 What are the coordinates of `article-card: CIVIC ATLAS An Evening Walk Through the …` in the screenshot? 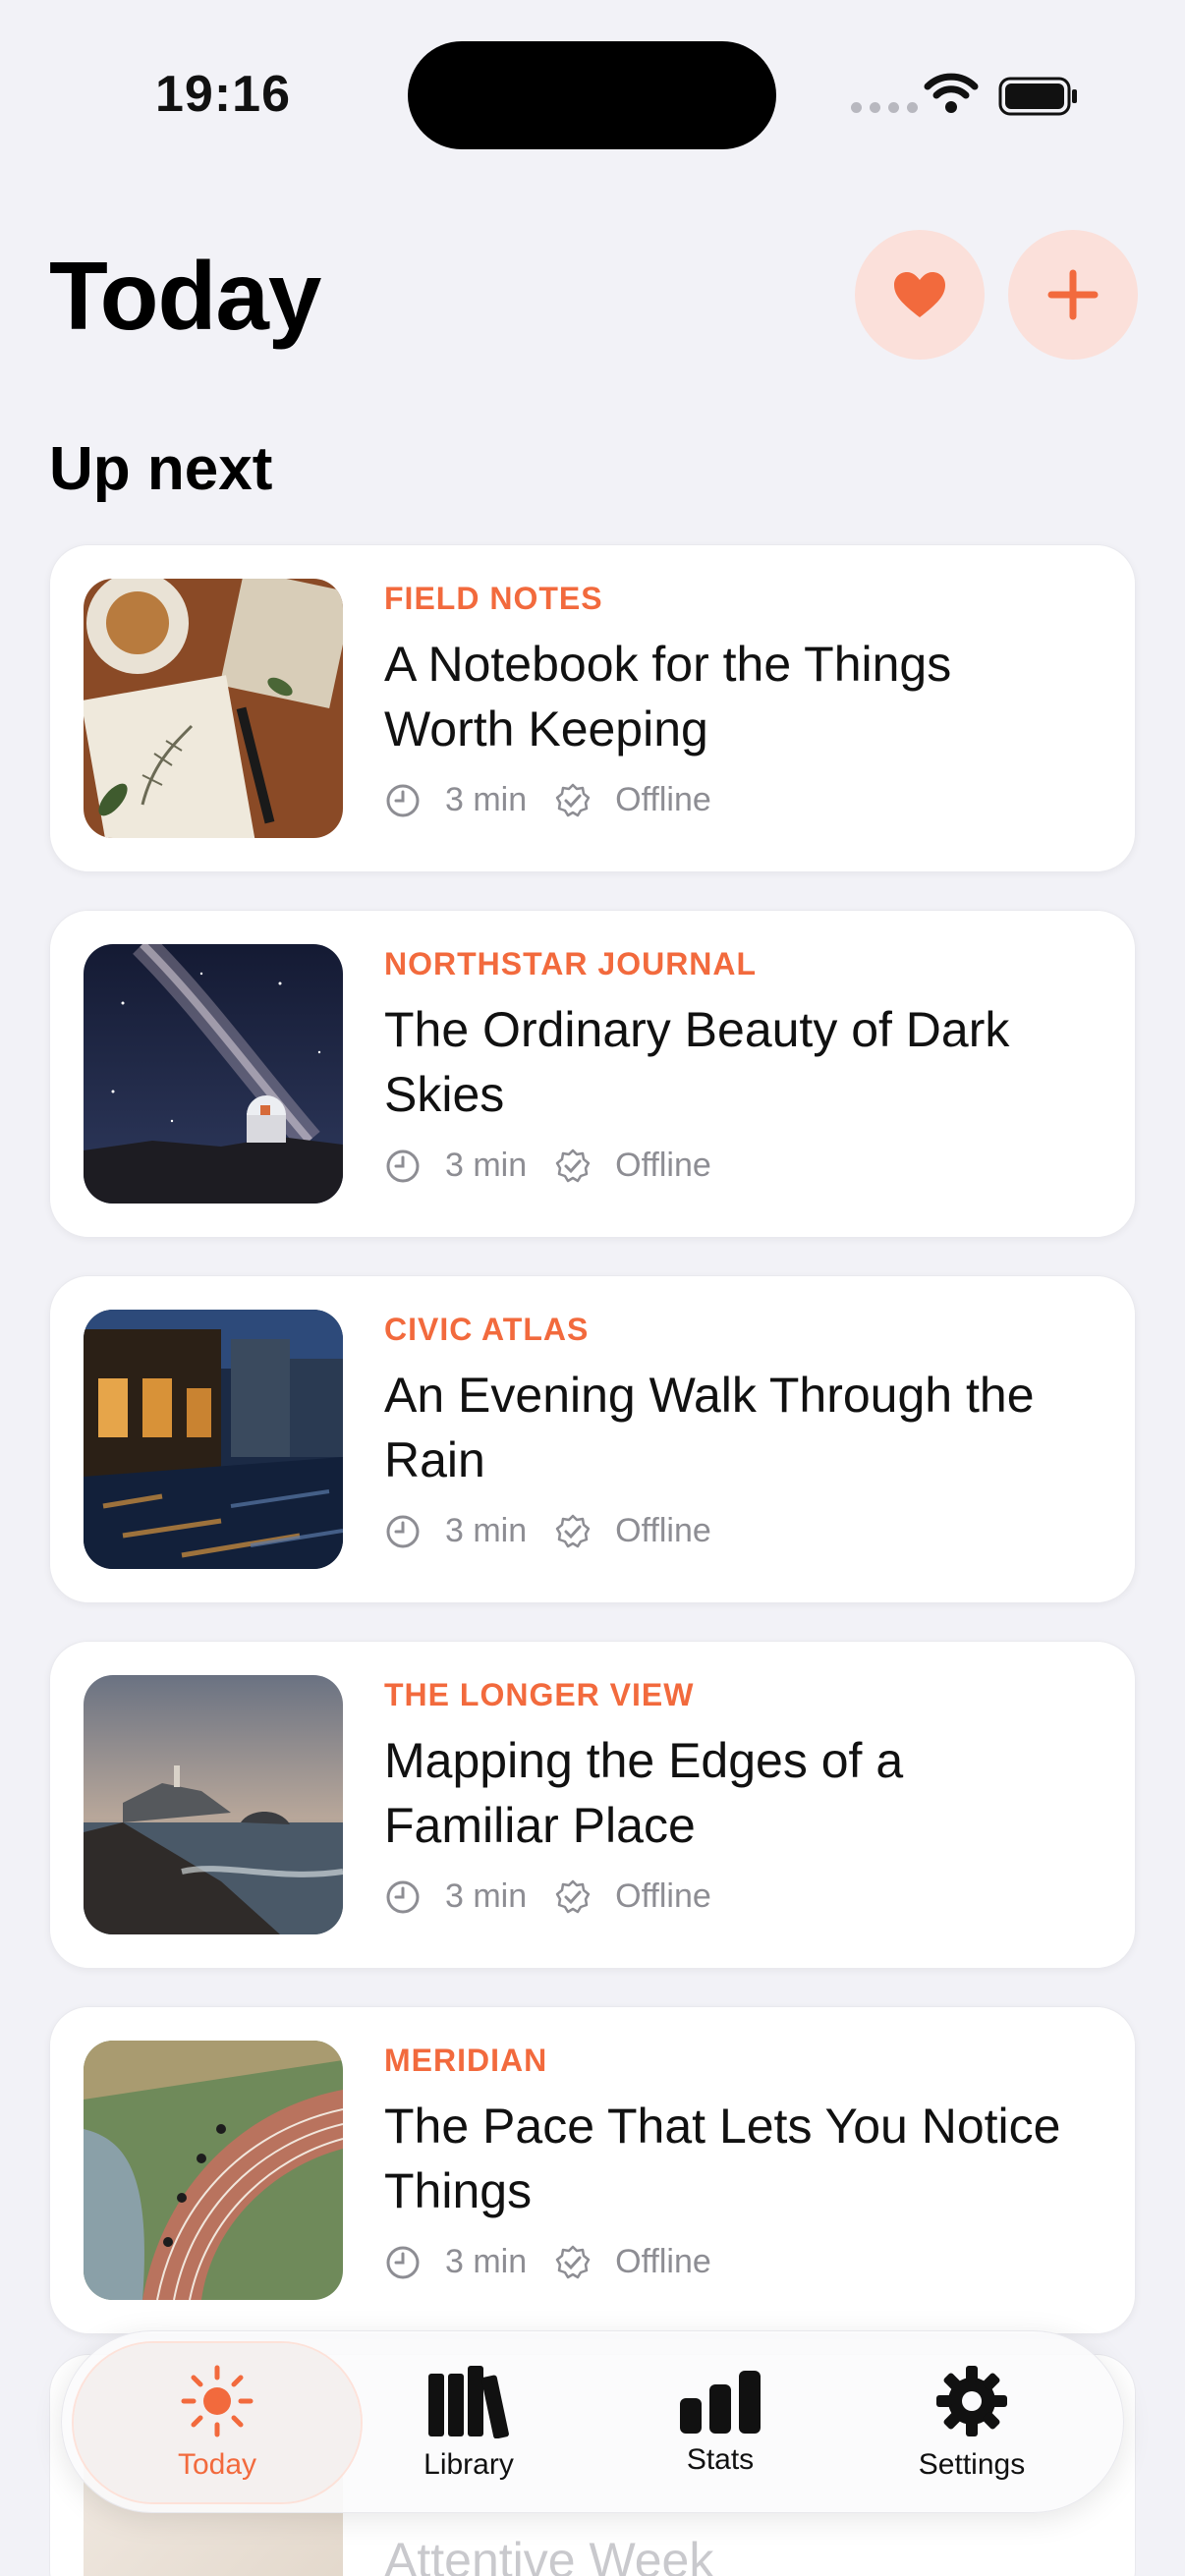 It's located at (592, 1439).